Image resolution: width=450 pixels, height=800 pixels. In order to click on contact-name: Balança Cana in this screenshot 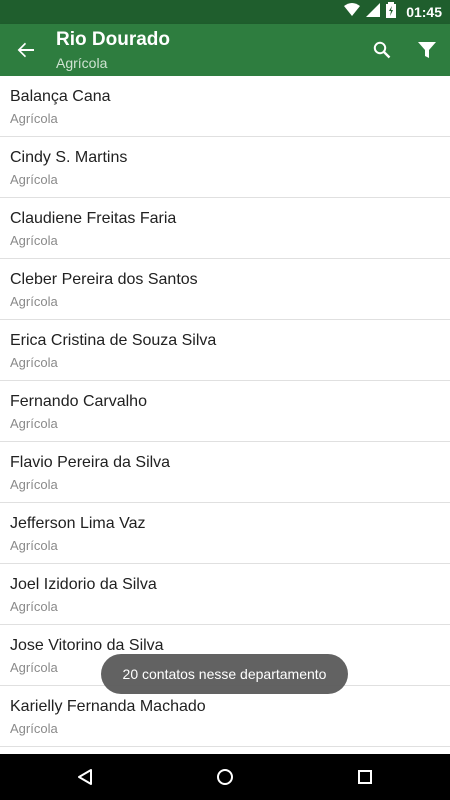, I will do `click(60, 96)`.